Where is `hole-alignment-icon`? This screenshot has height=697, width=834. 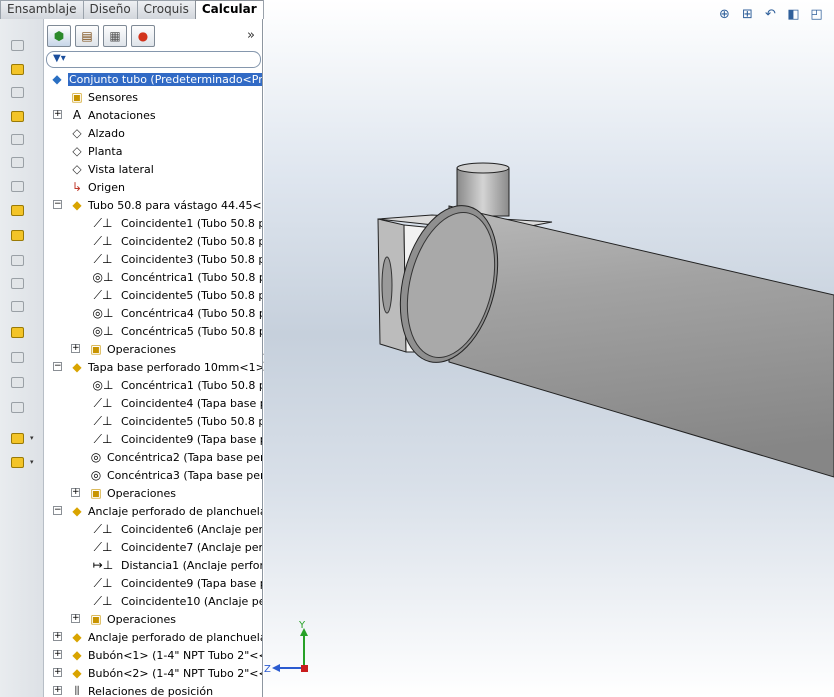 hole-alignment-icon is located at coordinates (17, 382).